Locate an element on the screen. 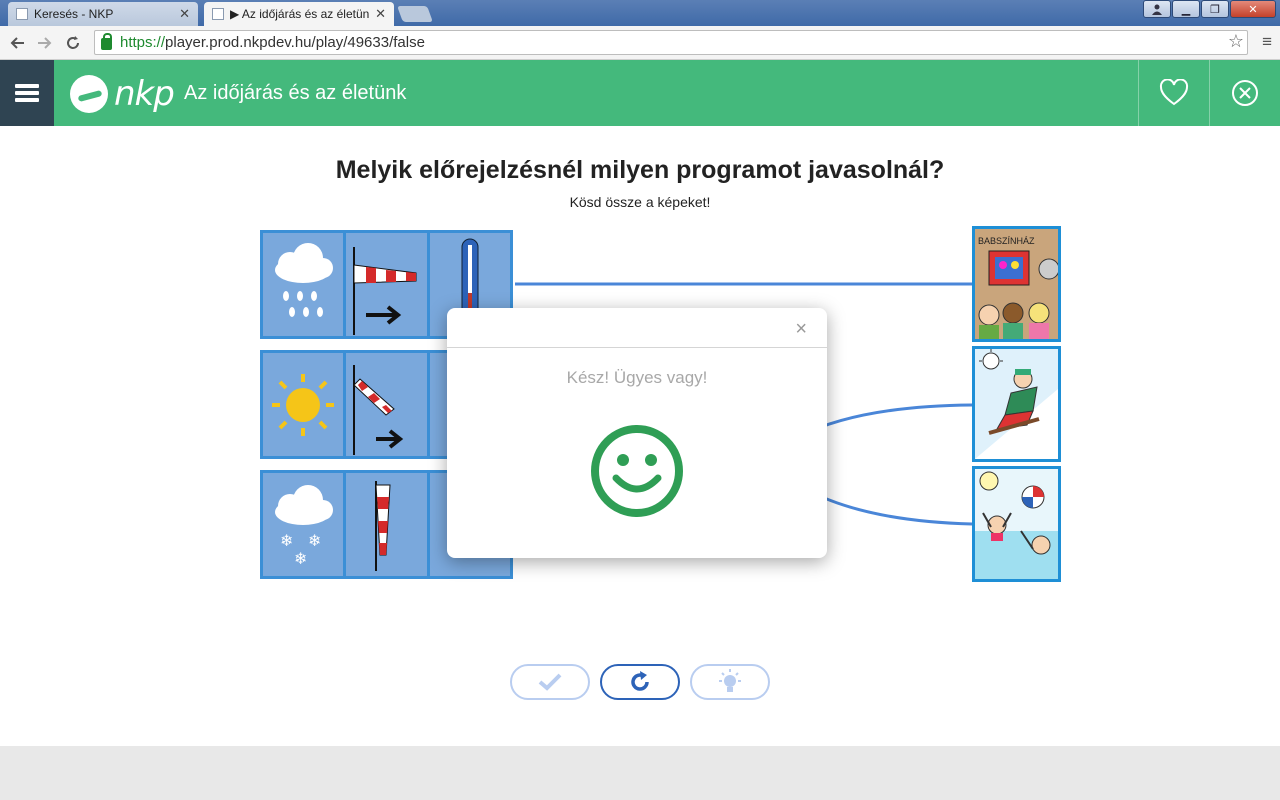 The width and height of the screenshot is (1280, 800). close-exercise-button is located at coordinates (1244, 93).